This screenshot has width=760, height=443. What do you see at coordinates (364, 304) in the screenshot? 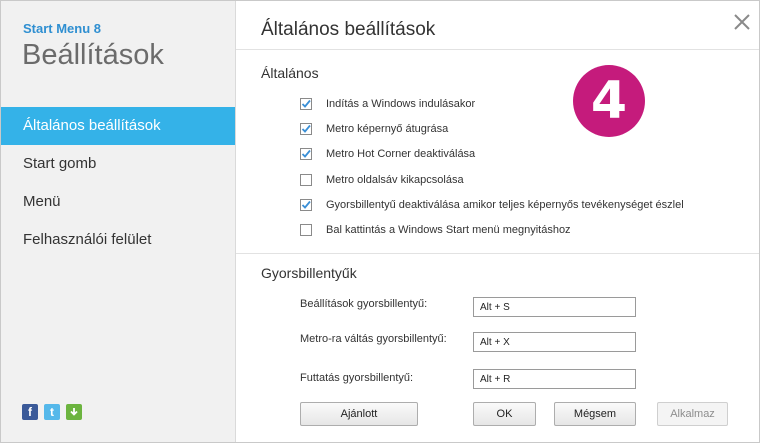
I see `hotkey-label-settings: Beállítások gyorsbillentyű:` at bounding box center [364, 304].